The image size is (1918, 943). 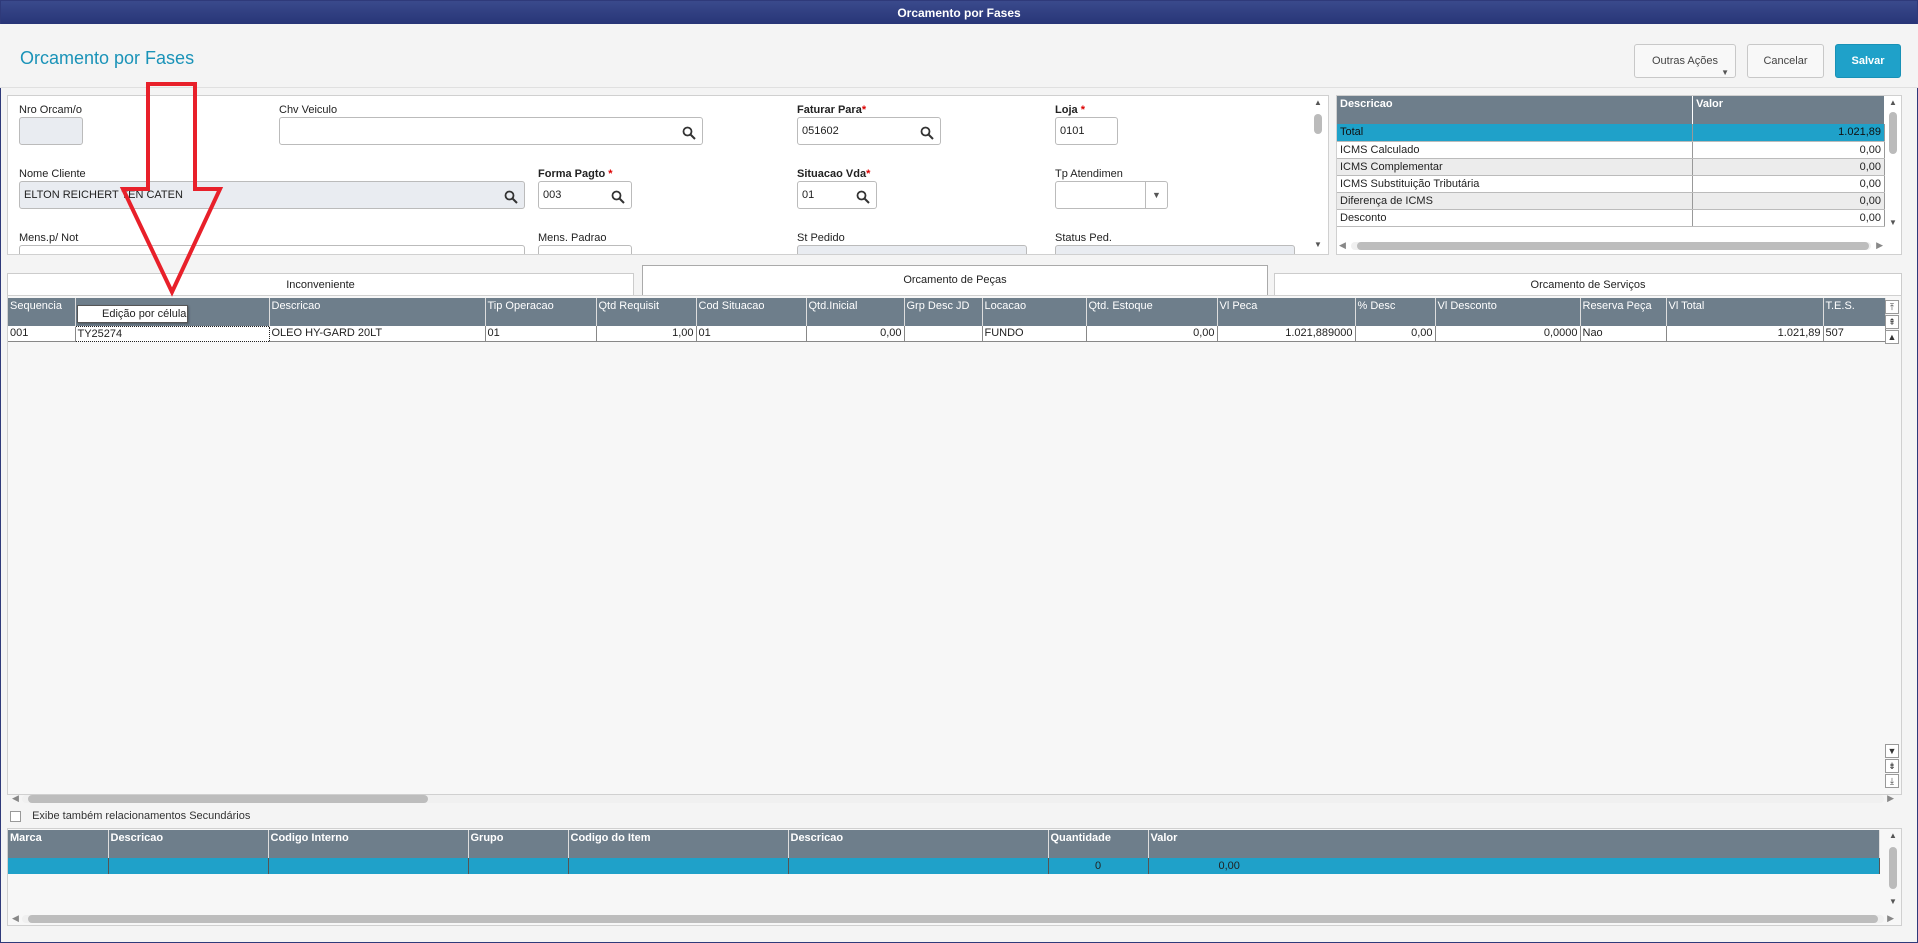 I want to click on col-tes: T.E.S., so click(x=1854, y=312).